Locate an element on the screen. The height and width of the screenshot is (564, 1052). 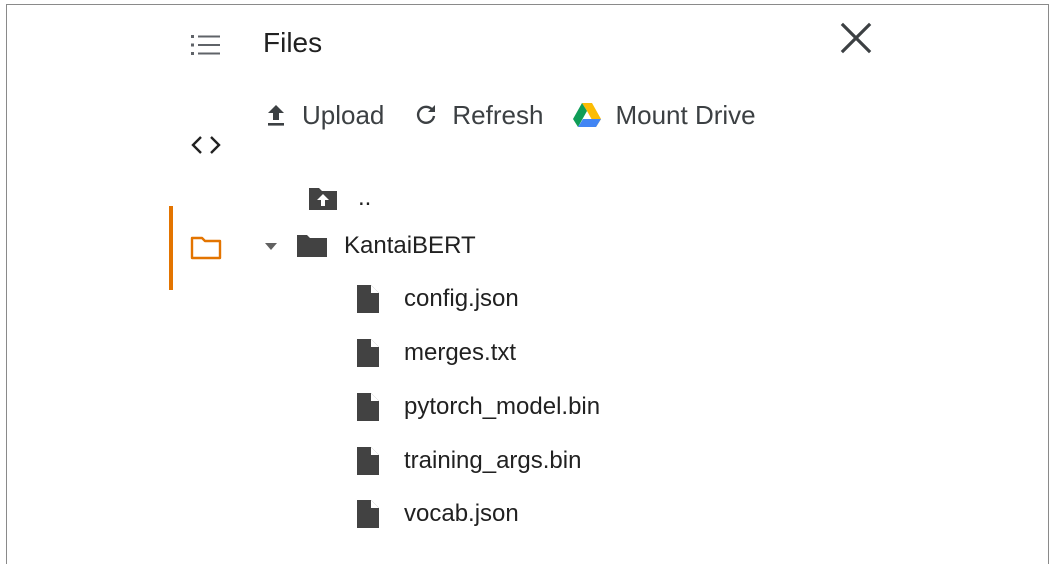
file-label: training_args.bin is located at coordinates (493, 460).